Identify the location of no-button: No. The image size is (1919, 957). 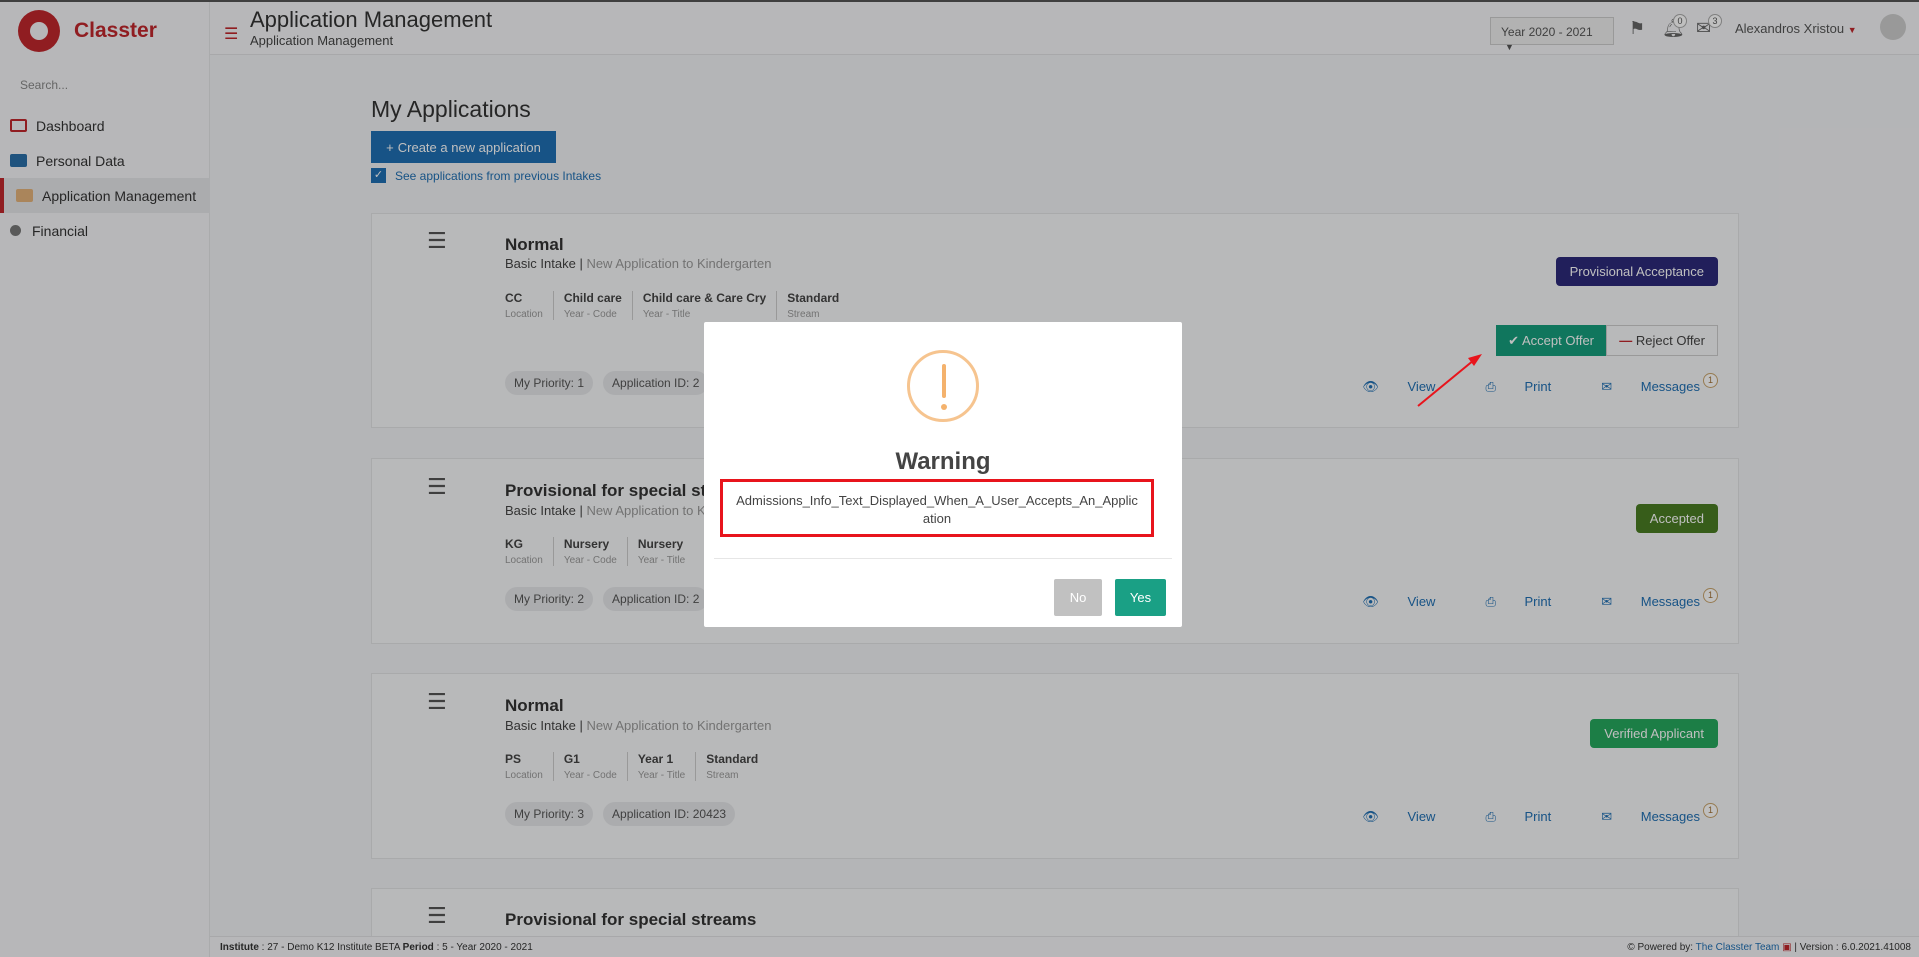
(1078, 597).